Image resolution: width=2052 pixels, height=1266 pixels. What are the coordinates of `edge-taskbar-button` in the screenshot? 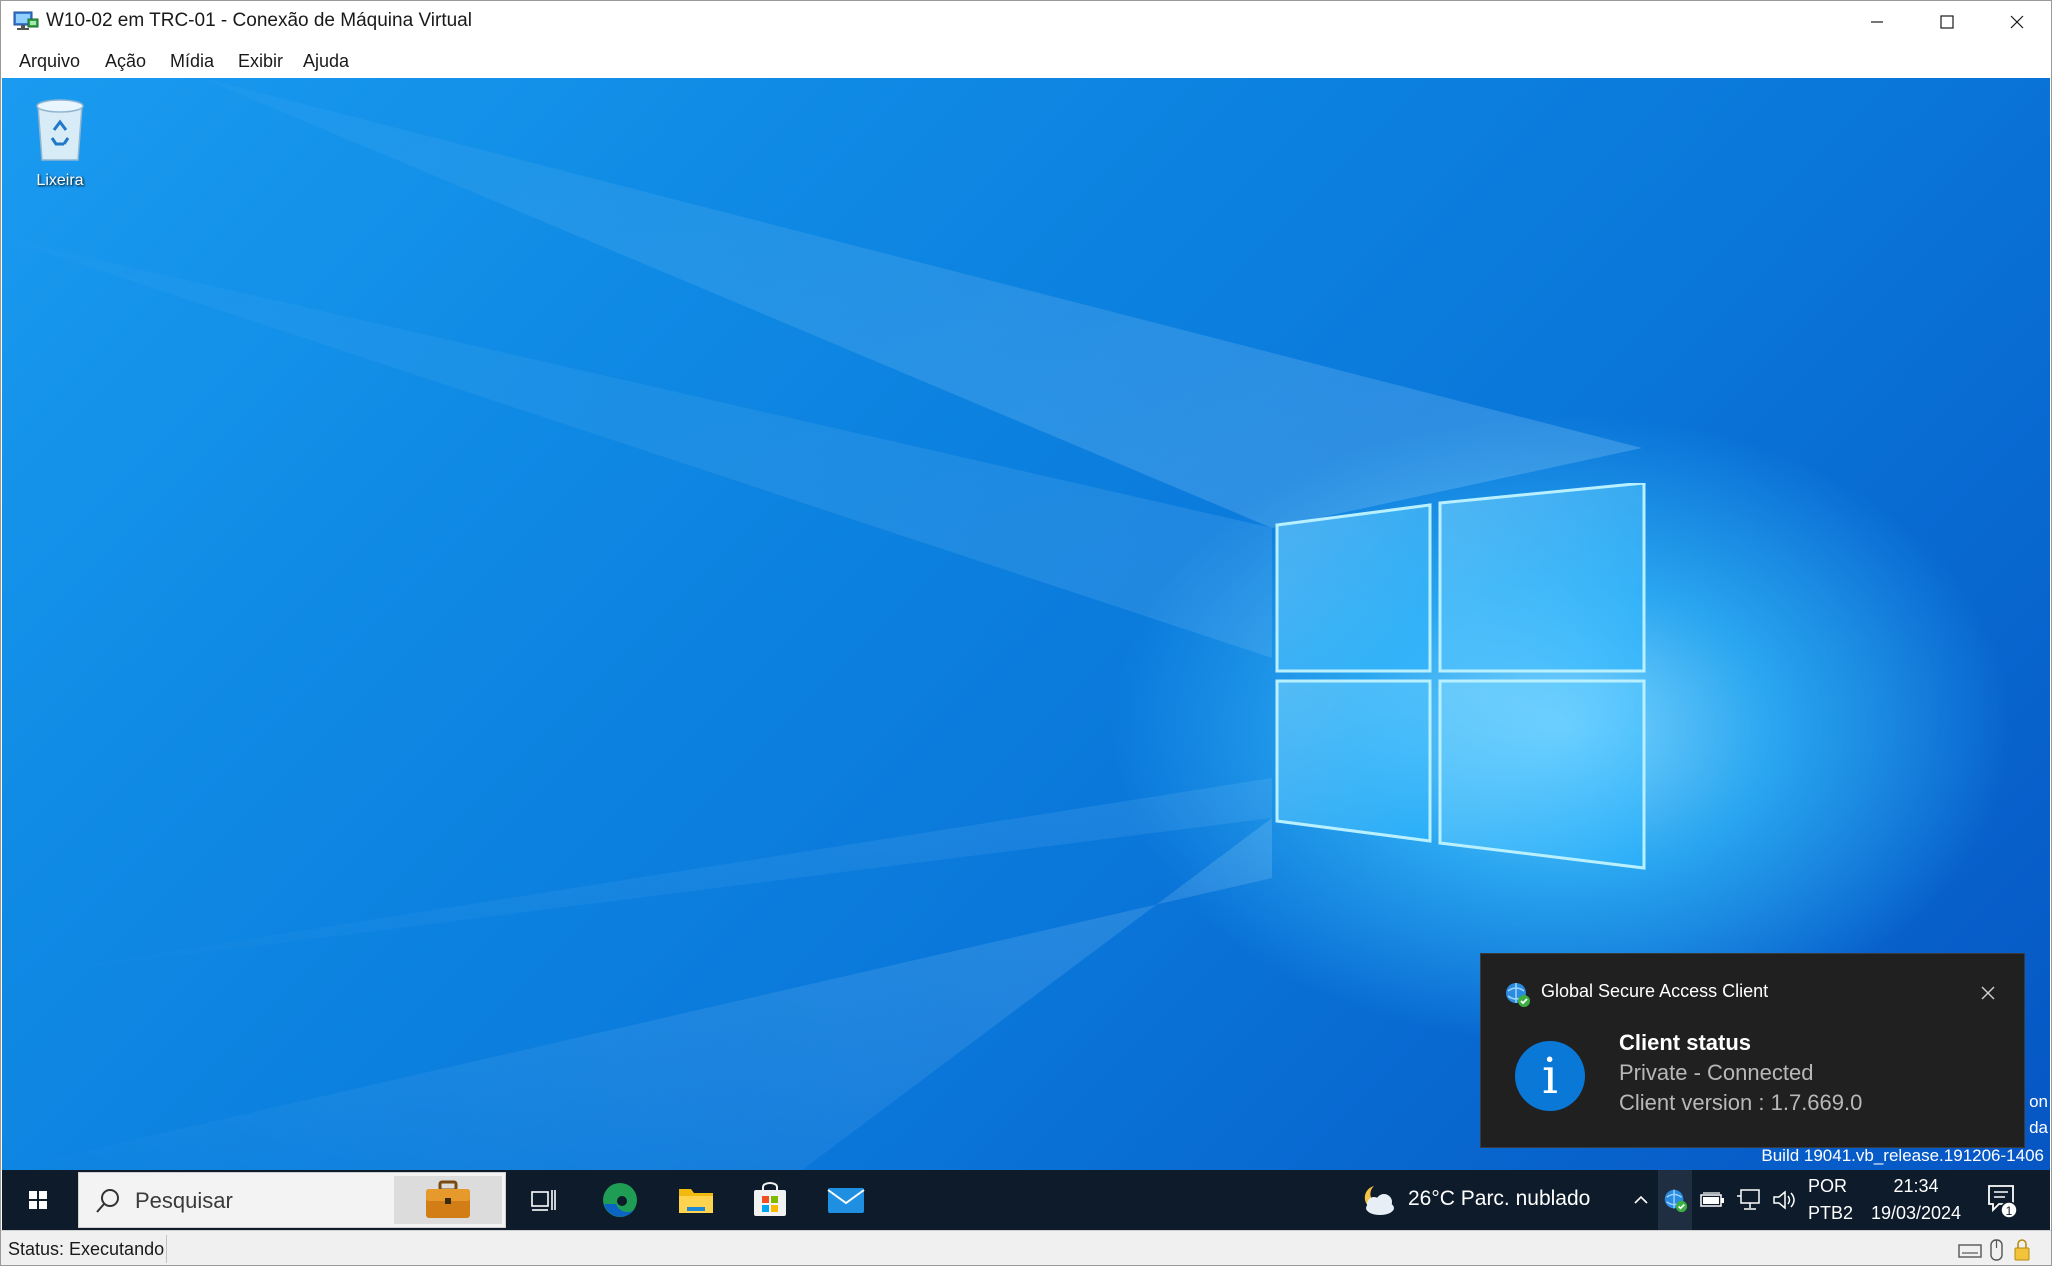 It's located at (620, 1200).